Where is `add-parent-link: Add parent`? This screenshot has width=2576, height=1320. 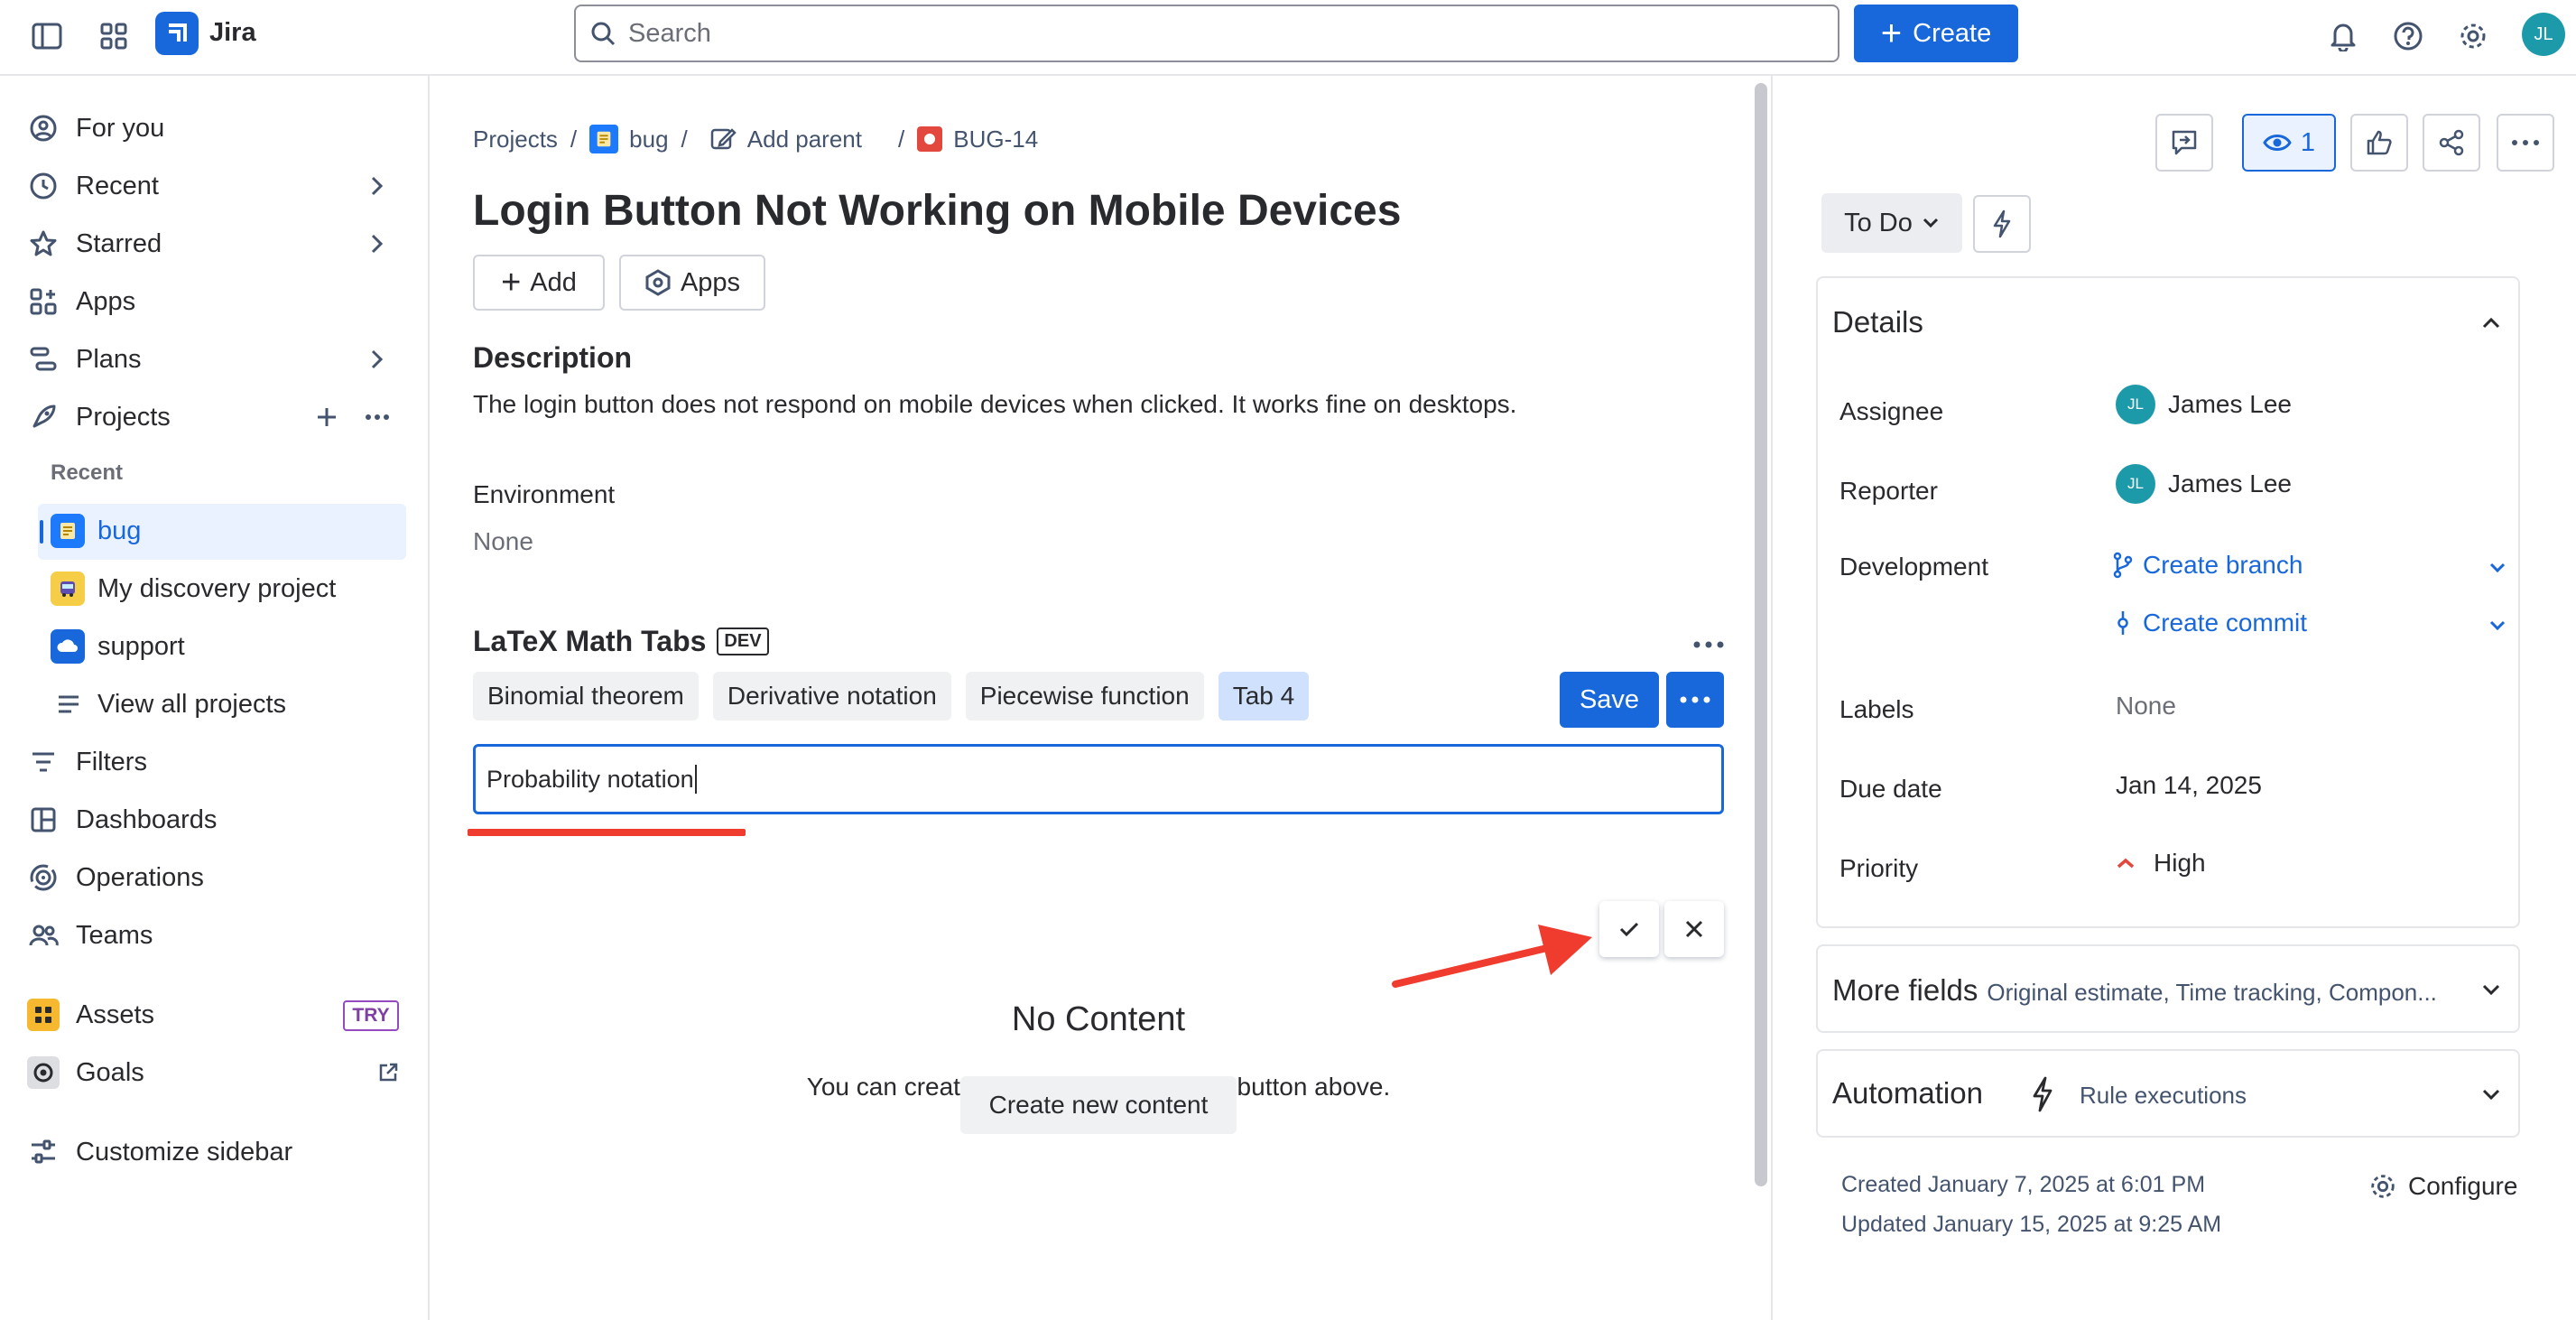
add-parent-link: Add parent is located at coordinates (804, 139).